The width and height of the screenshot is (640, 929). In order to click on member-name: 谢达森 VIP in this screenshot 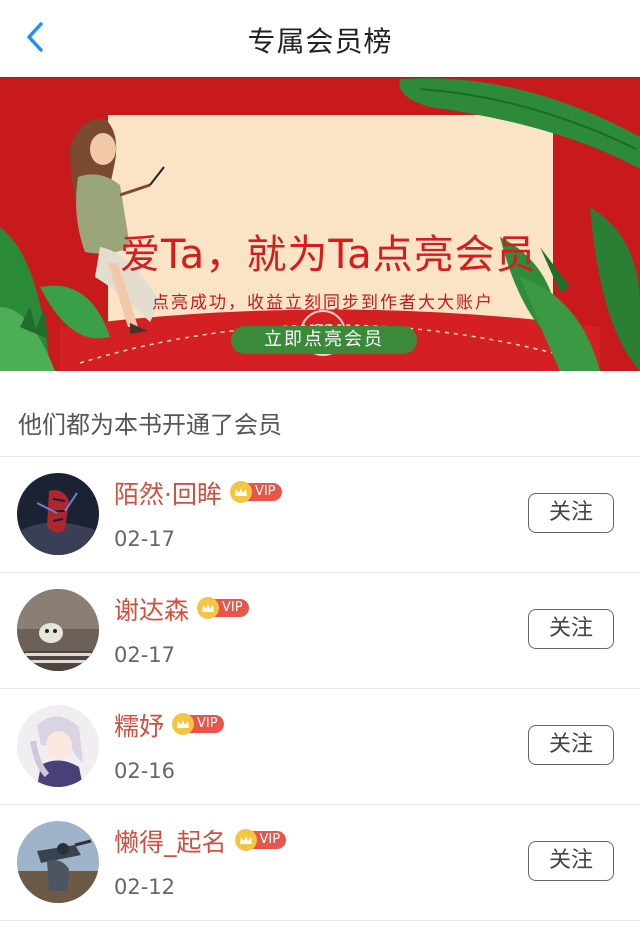, I will do `click(181, 609)`.